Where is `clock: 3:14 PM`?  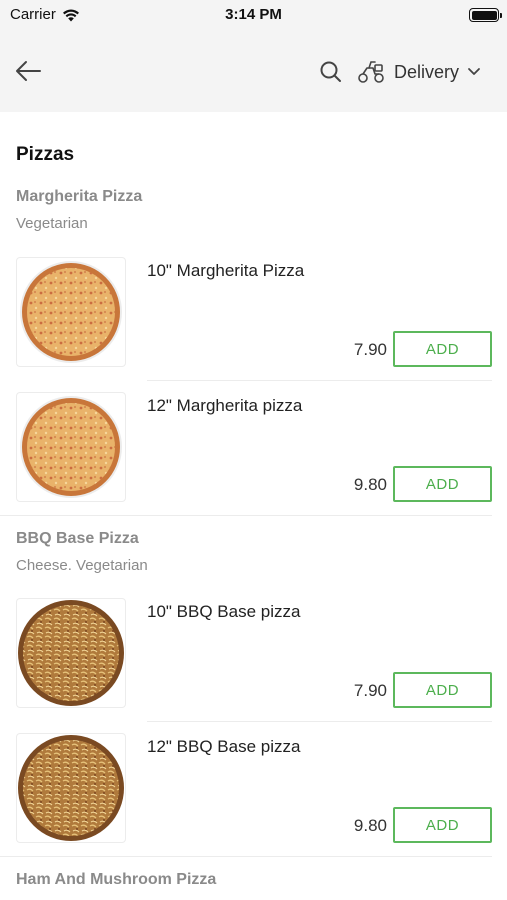
clock: 3:14 PM is located at coordinates (253, 14).